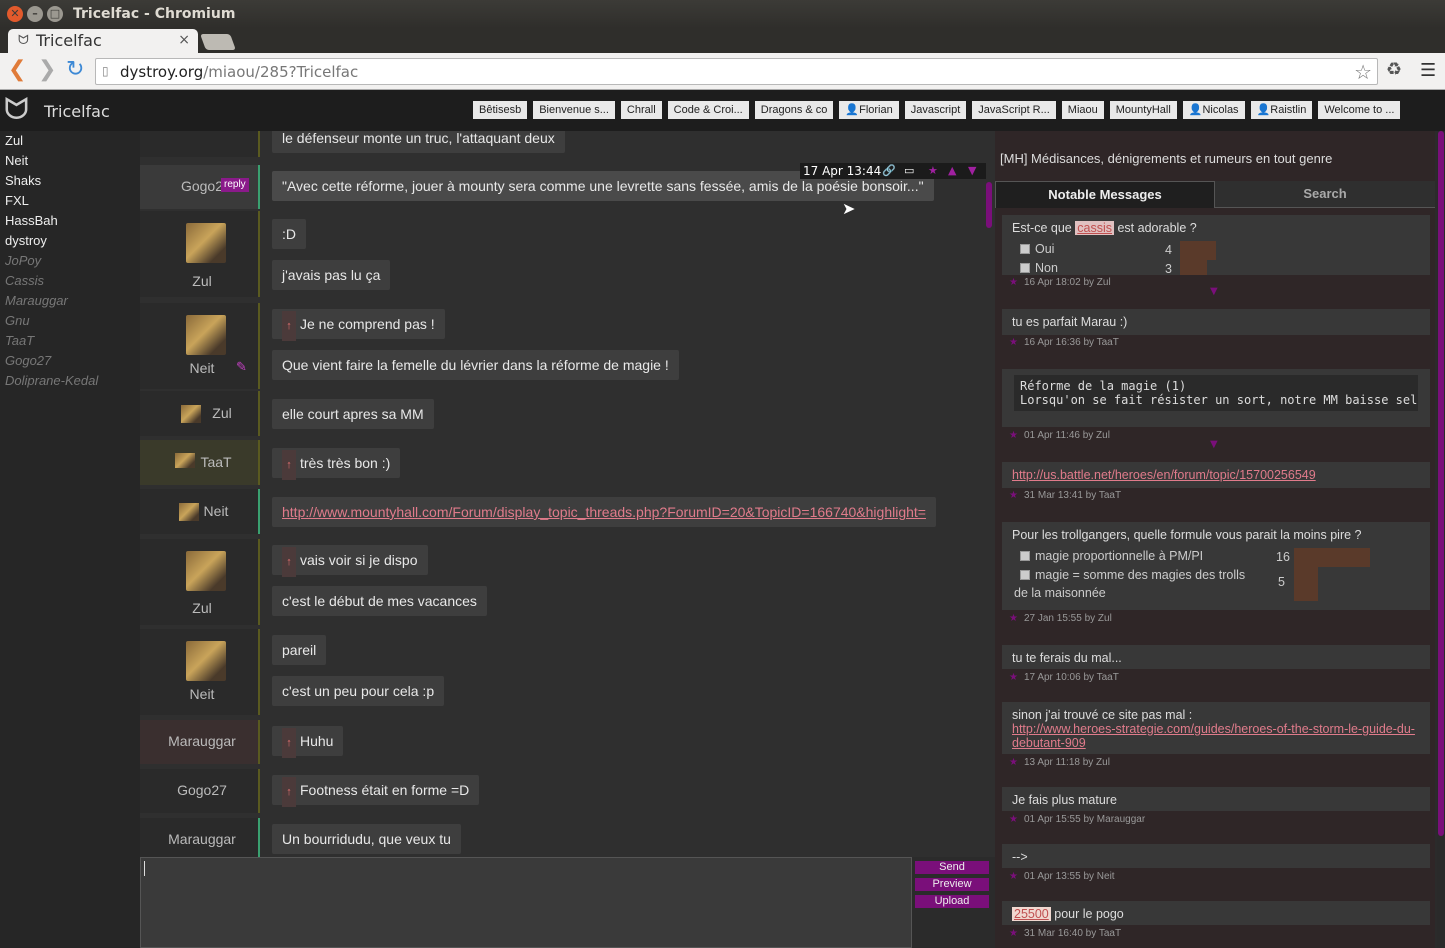 The height and width of the screenshot is (948, 1445). I want to click on message-content: j'avais pas lu ça, so click(331, 275).